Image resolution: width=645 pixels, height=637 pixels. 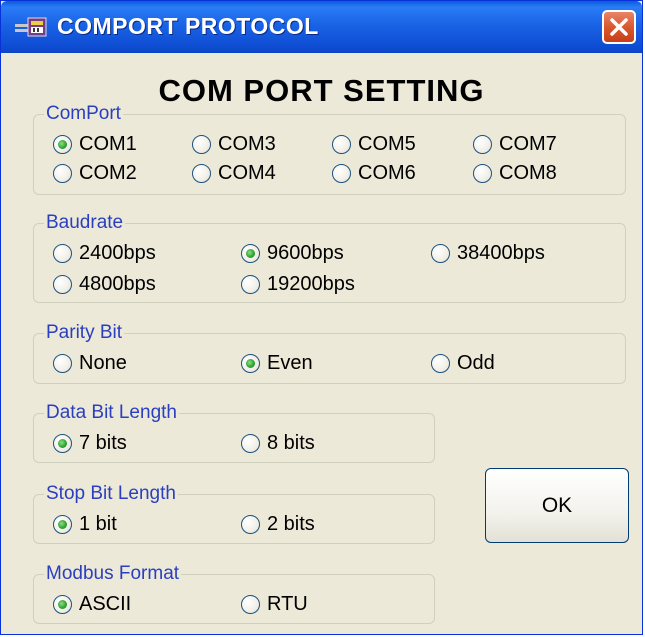 What do you see at coordinates (98, 523) in the screenshot?
I see `radio-label: 1 bit` at bounding box center [98, 523].